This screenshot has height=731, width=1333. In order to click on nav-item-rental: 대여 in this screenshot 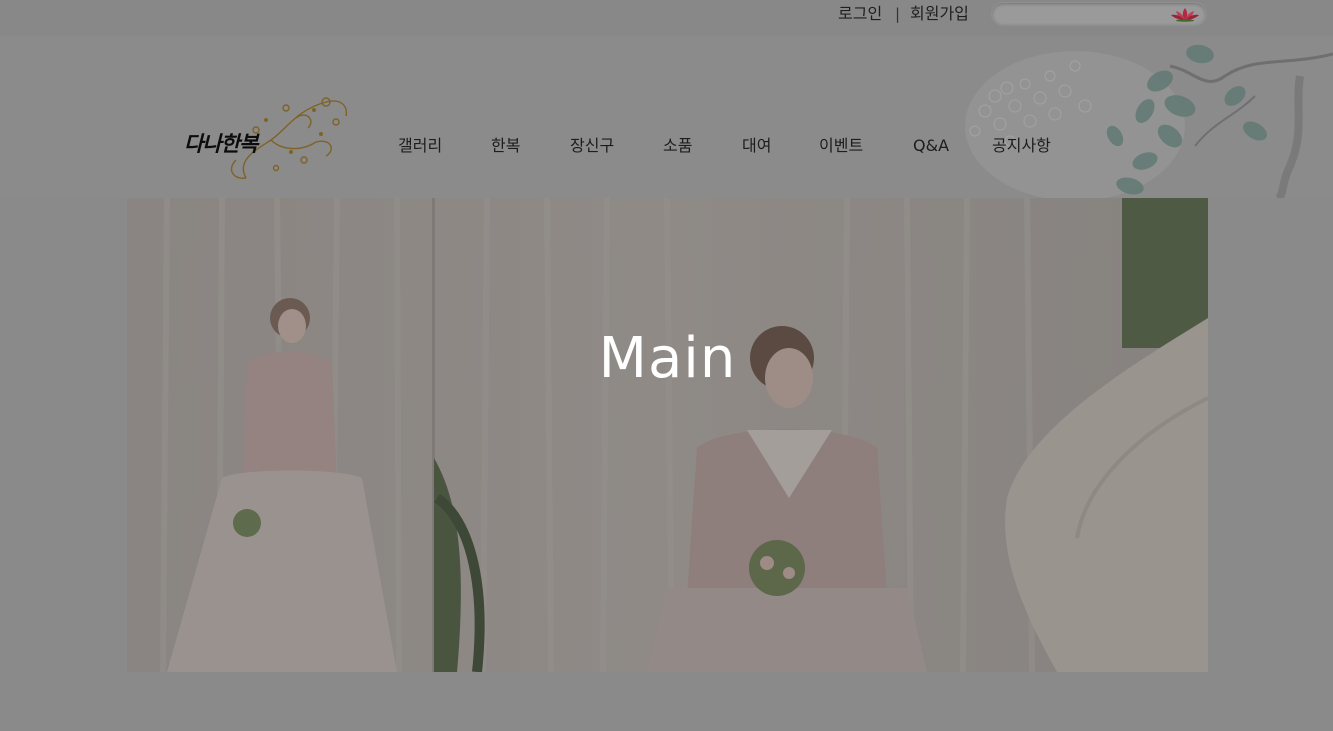, I will do `click(756, 146)`.